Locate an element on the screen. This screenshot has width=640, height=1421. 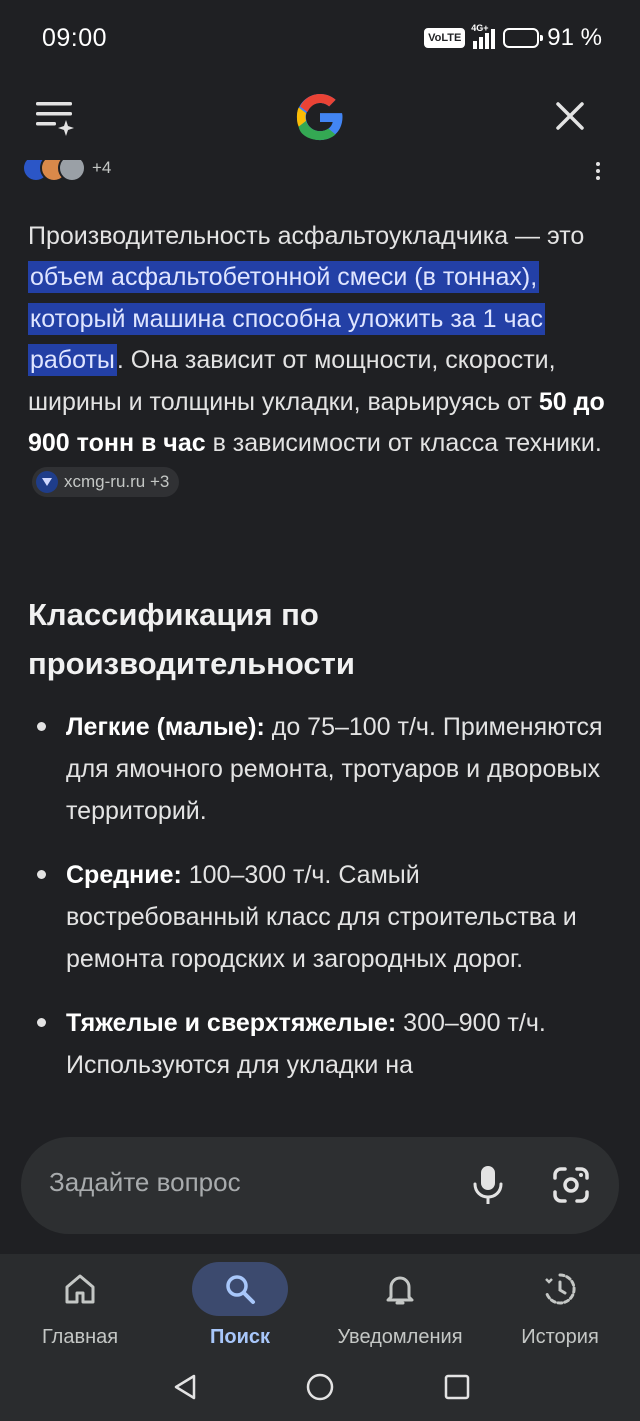
recents-square-icon is located at coordinates (457, 1387).